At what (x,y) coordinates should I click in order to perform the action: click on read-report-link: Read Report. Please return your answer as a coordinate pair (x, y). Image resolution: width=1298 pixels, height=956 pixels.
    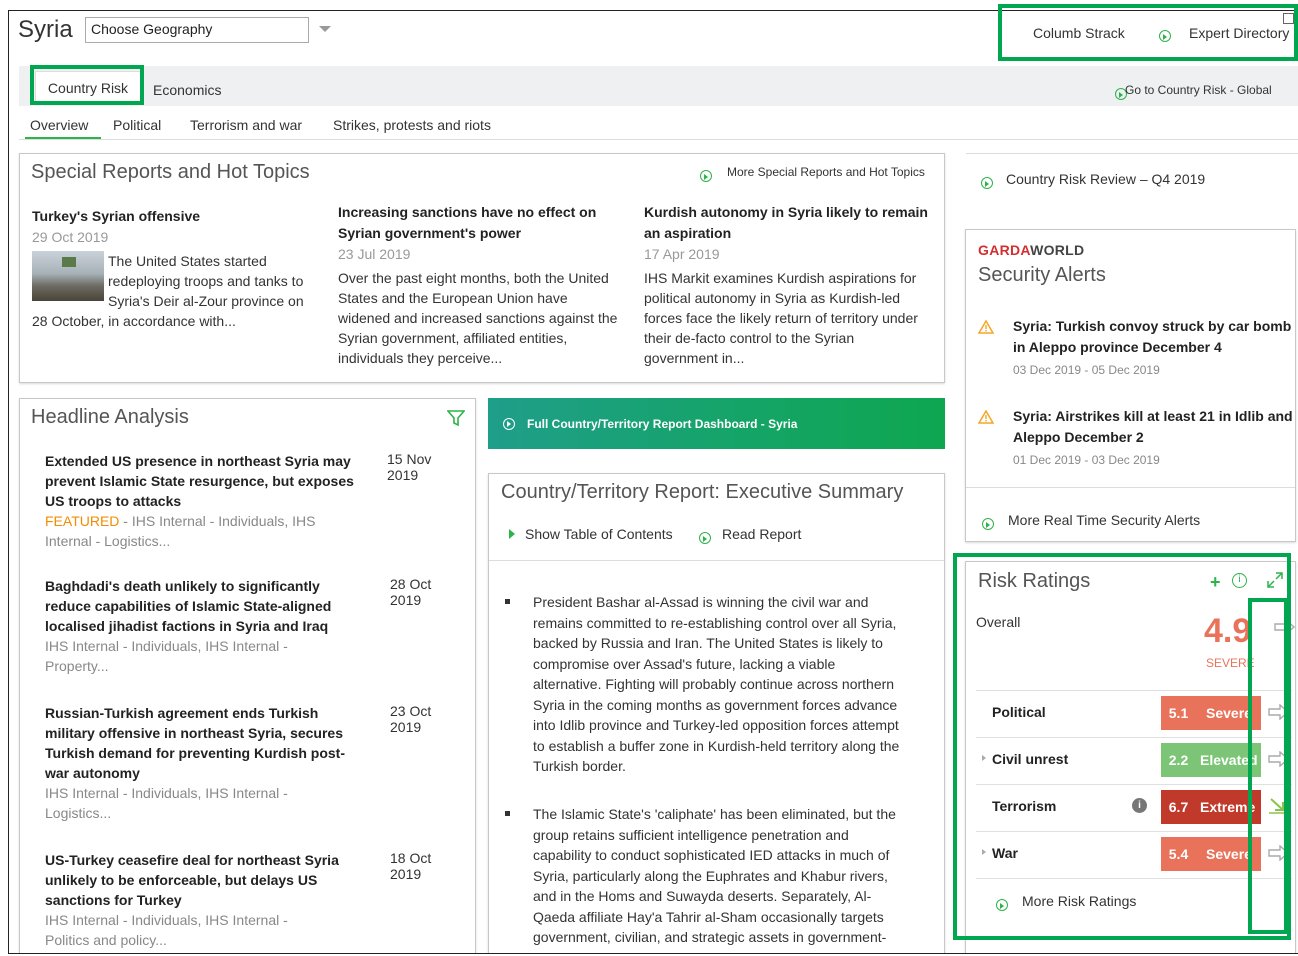
    Looking at the image, I should click on (761, 534).